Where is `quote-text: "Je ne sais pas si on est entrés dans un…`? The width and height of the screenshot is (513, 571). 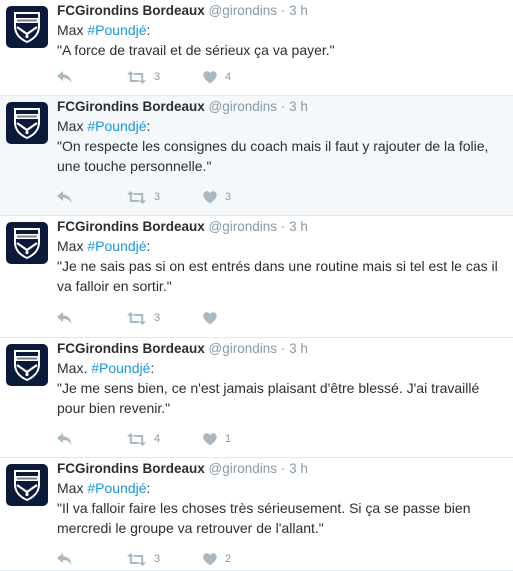
quote-text: "Je ne sais pas si on est entrés dans un… is located at coordinates (277, 276).